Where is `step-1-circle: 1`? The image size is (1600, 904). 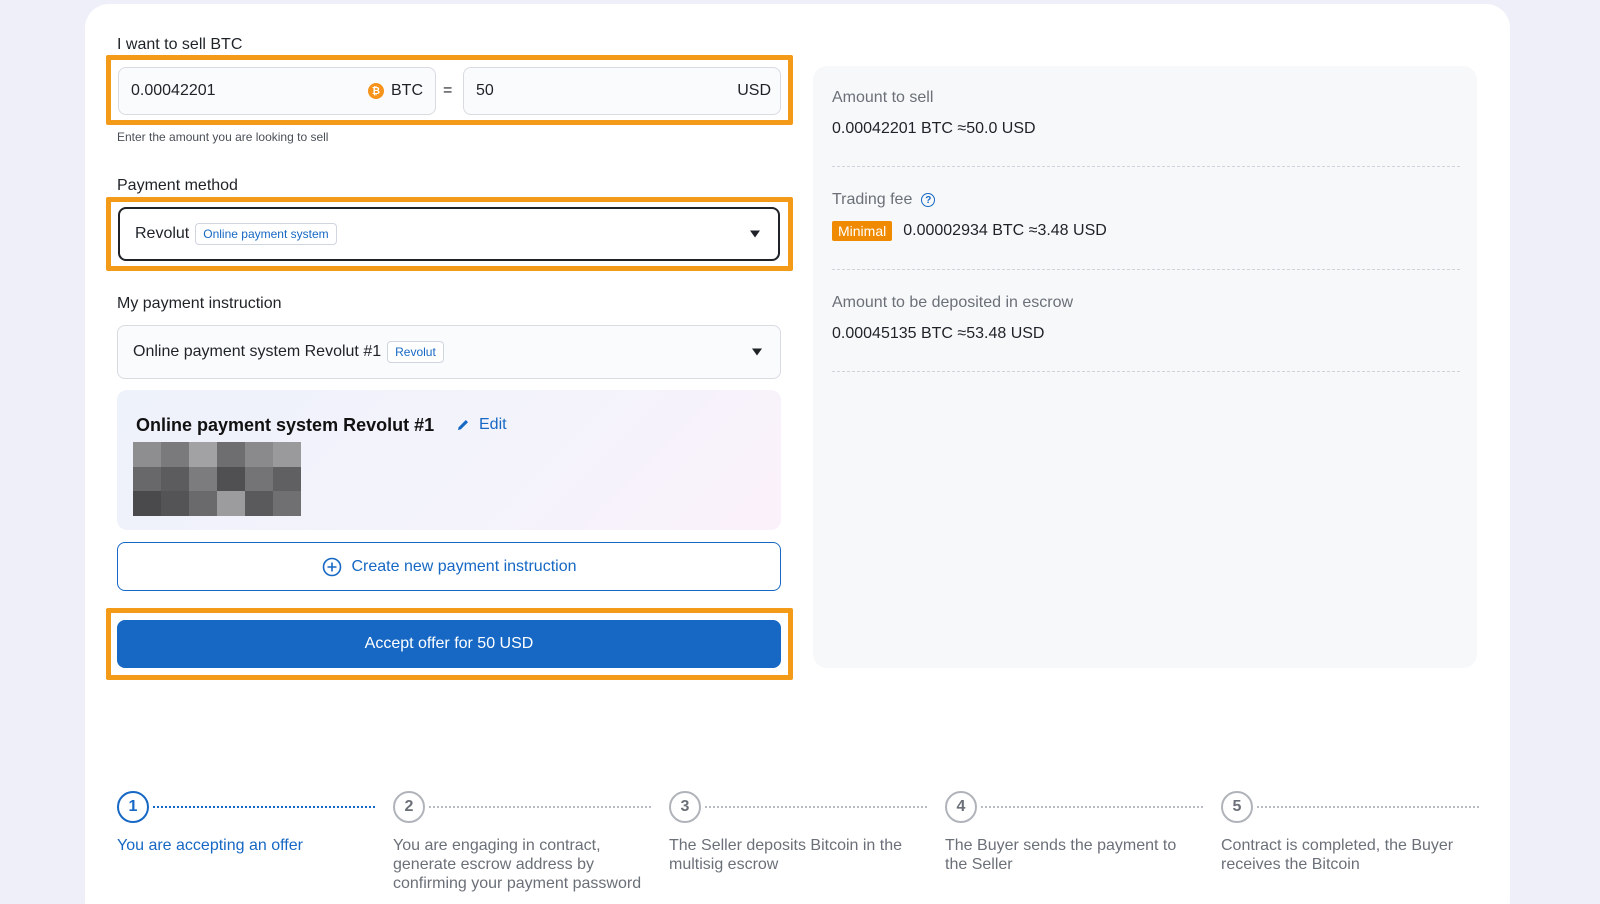 step-1-circle: 1 is located at coordinates (133, 807).